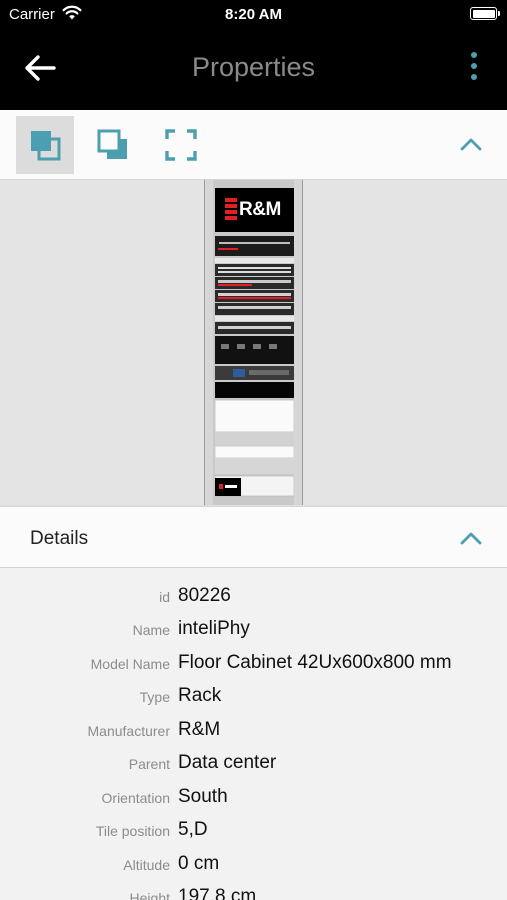 Image resolution: width=507 pixels, height=900 pixels. I want to click on front-view-button, so click(45, 145).